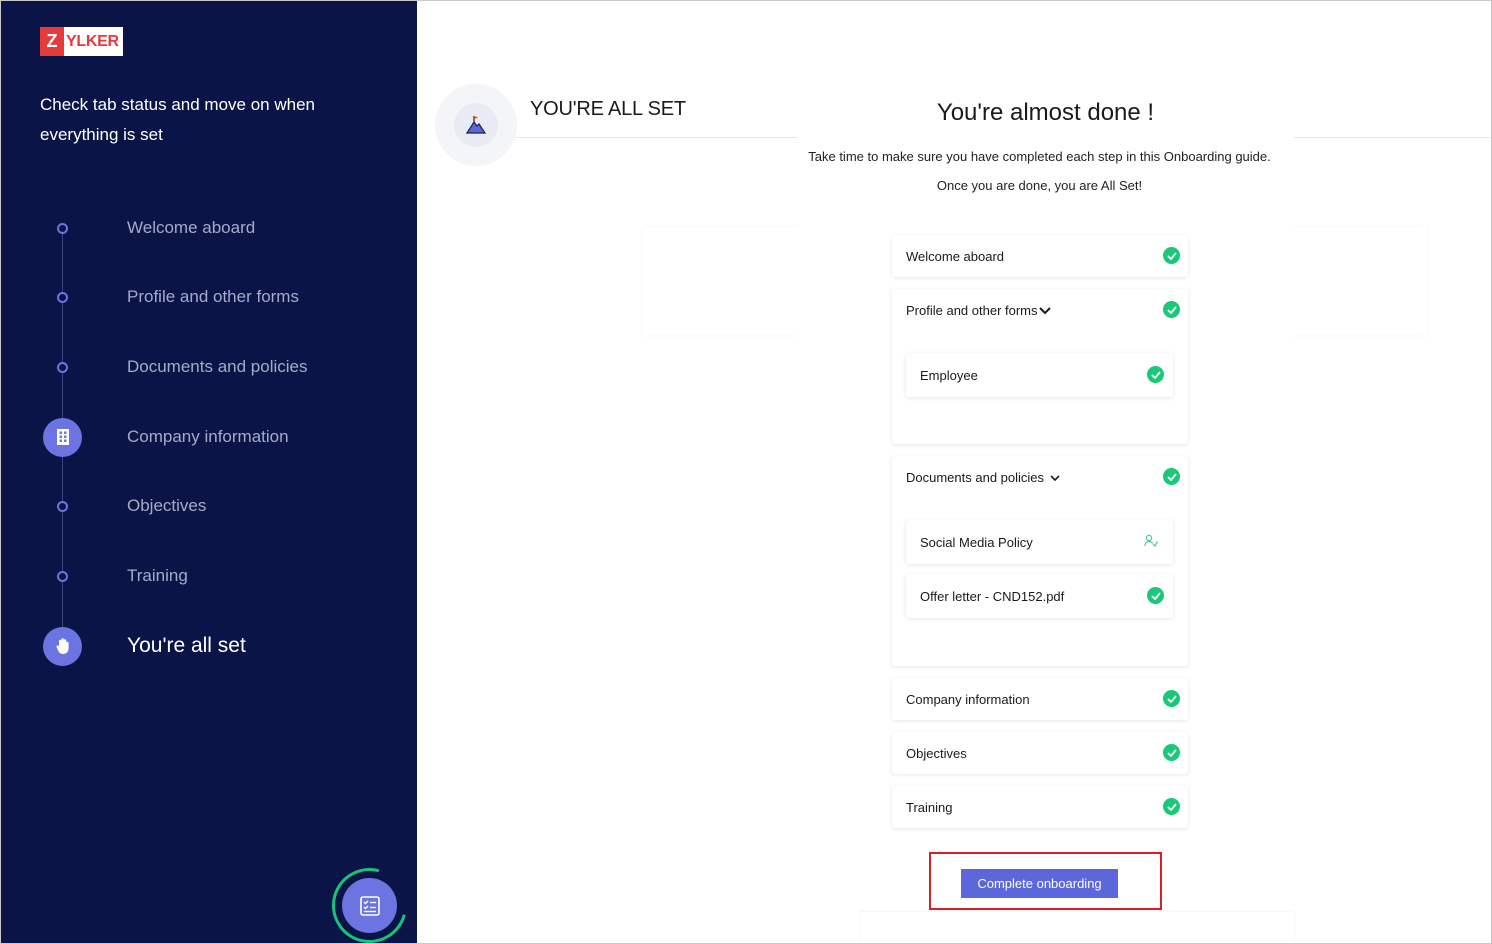  What do you see at coordinates (1077, 928) in the screenshot?
I see `background-list-peek` at bounding box center [1077, 928].